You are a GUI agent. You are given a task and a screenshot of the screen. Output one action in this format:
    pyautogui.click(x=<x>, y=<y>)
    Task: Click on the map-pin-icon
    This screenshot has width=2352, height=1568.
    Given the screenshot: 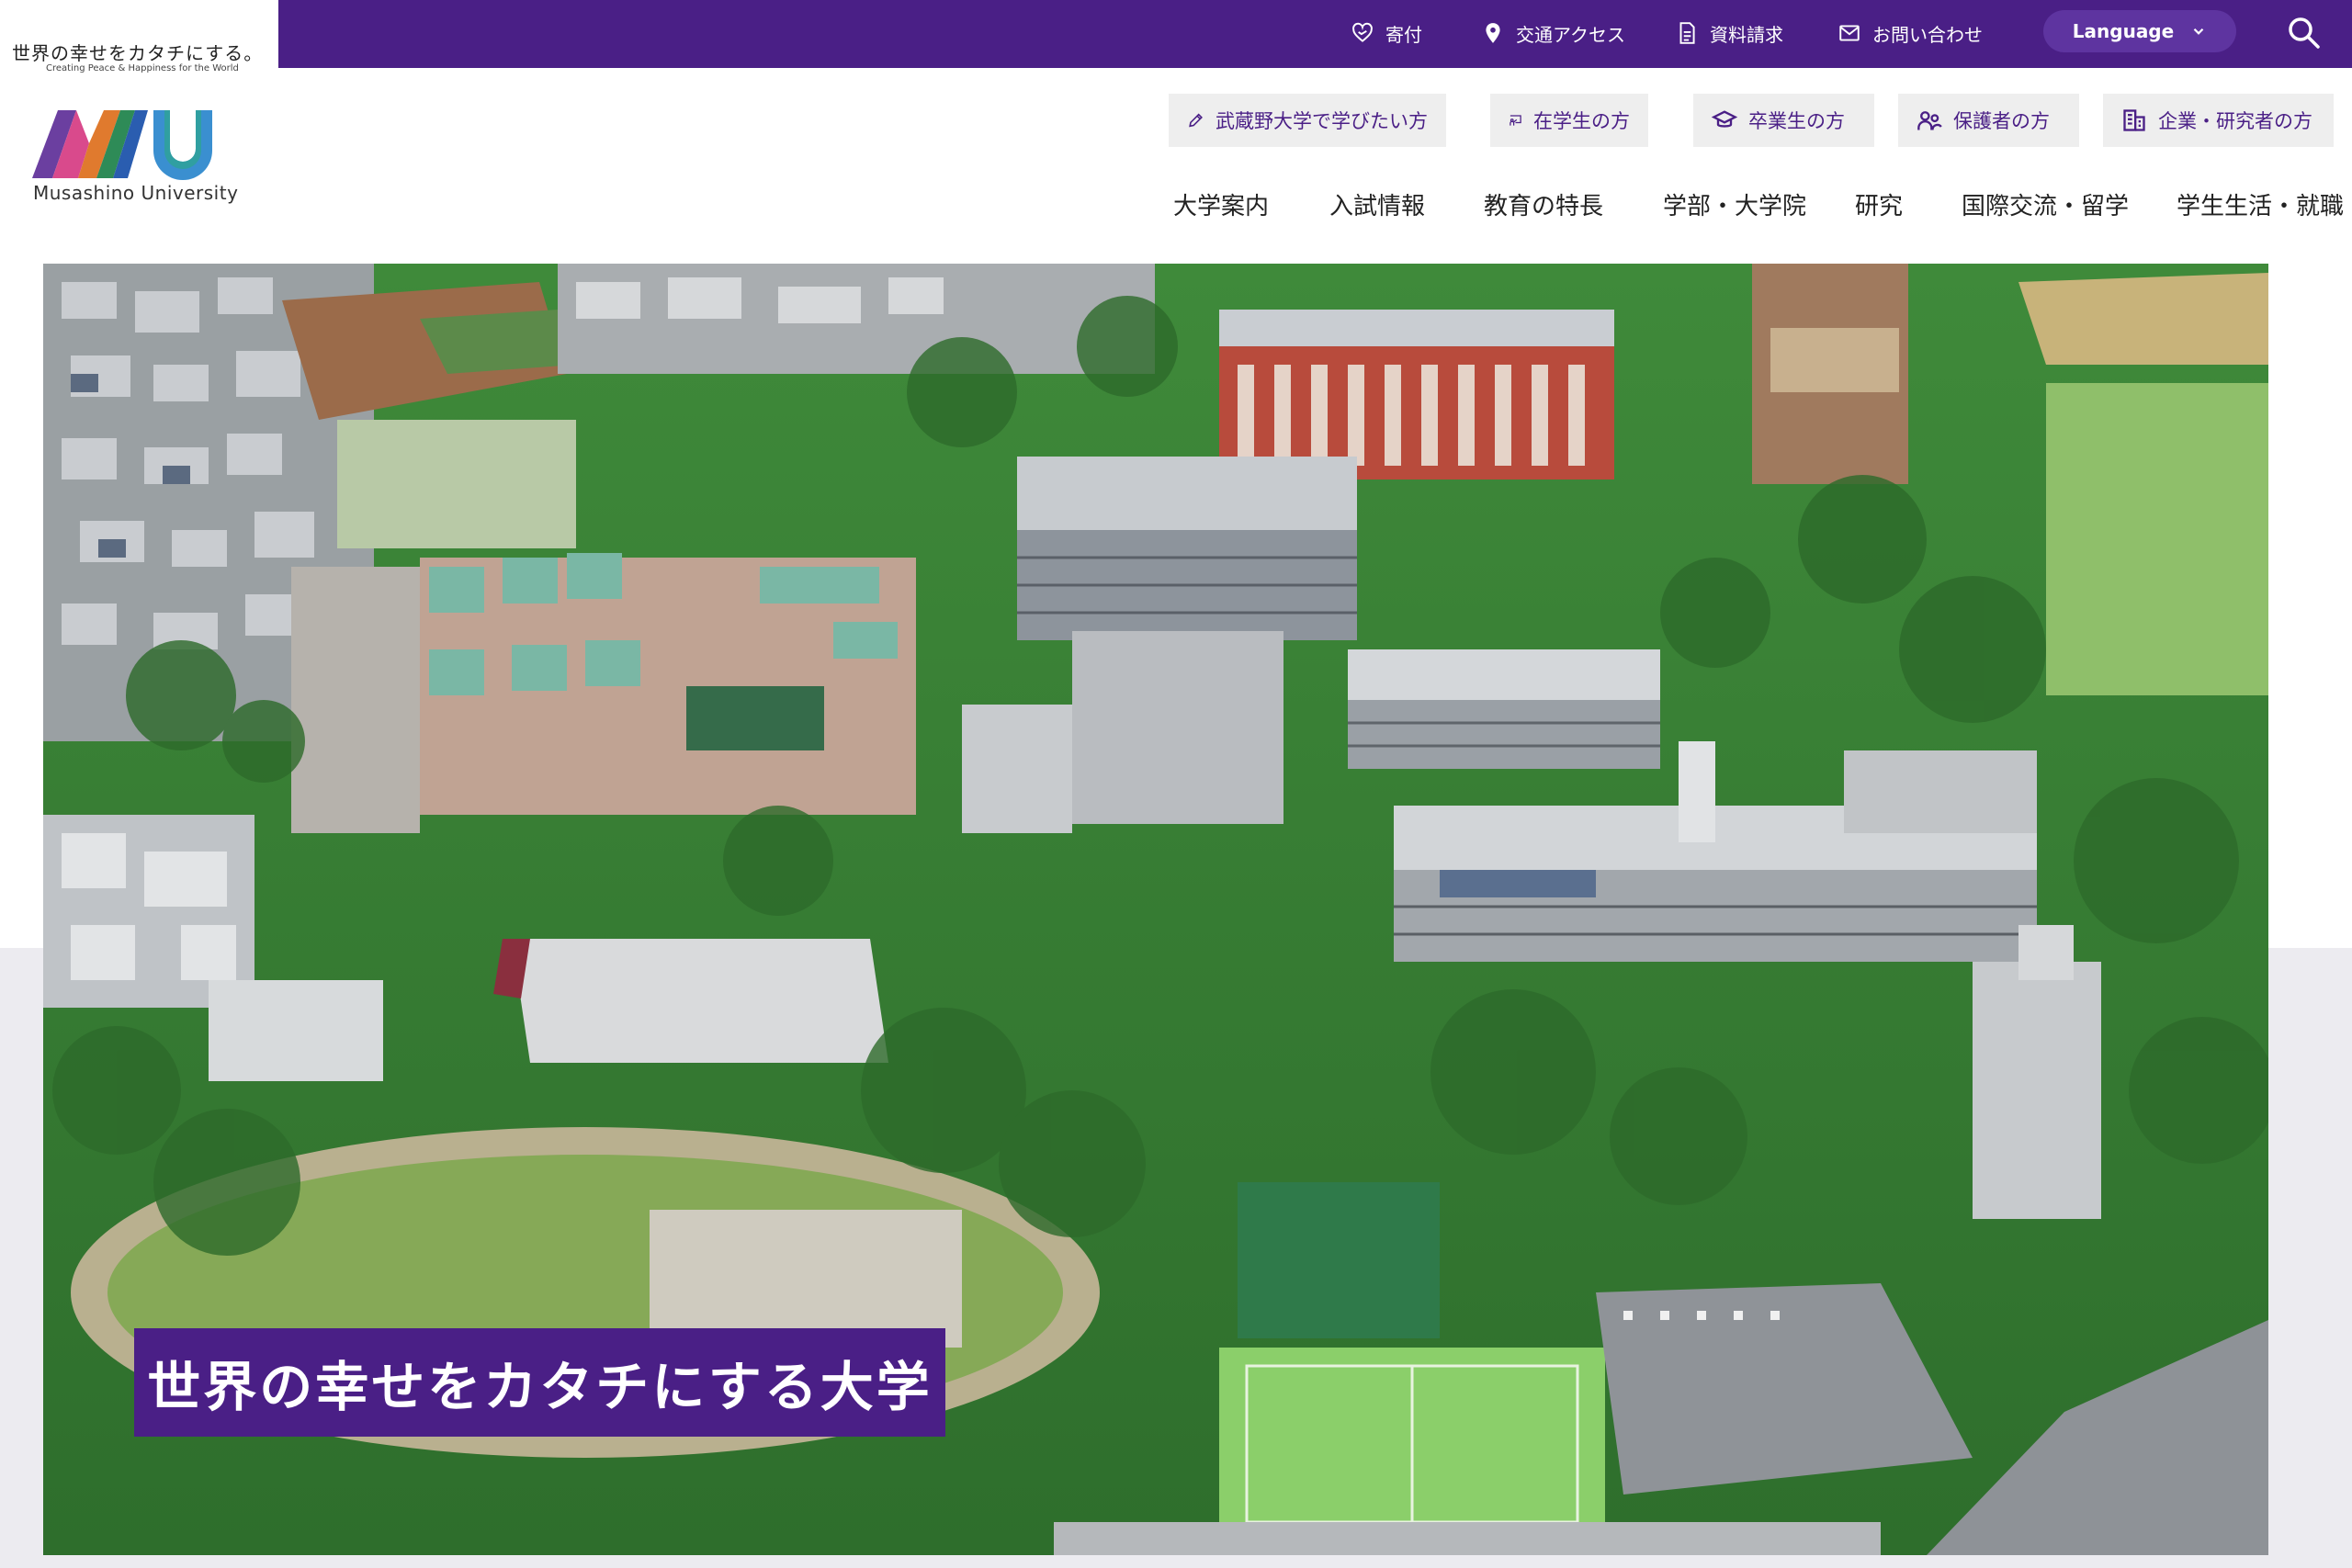 What is the action you would take?
    pyautogui.click(x=1493, y=33)
    